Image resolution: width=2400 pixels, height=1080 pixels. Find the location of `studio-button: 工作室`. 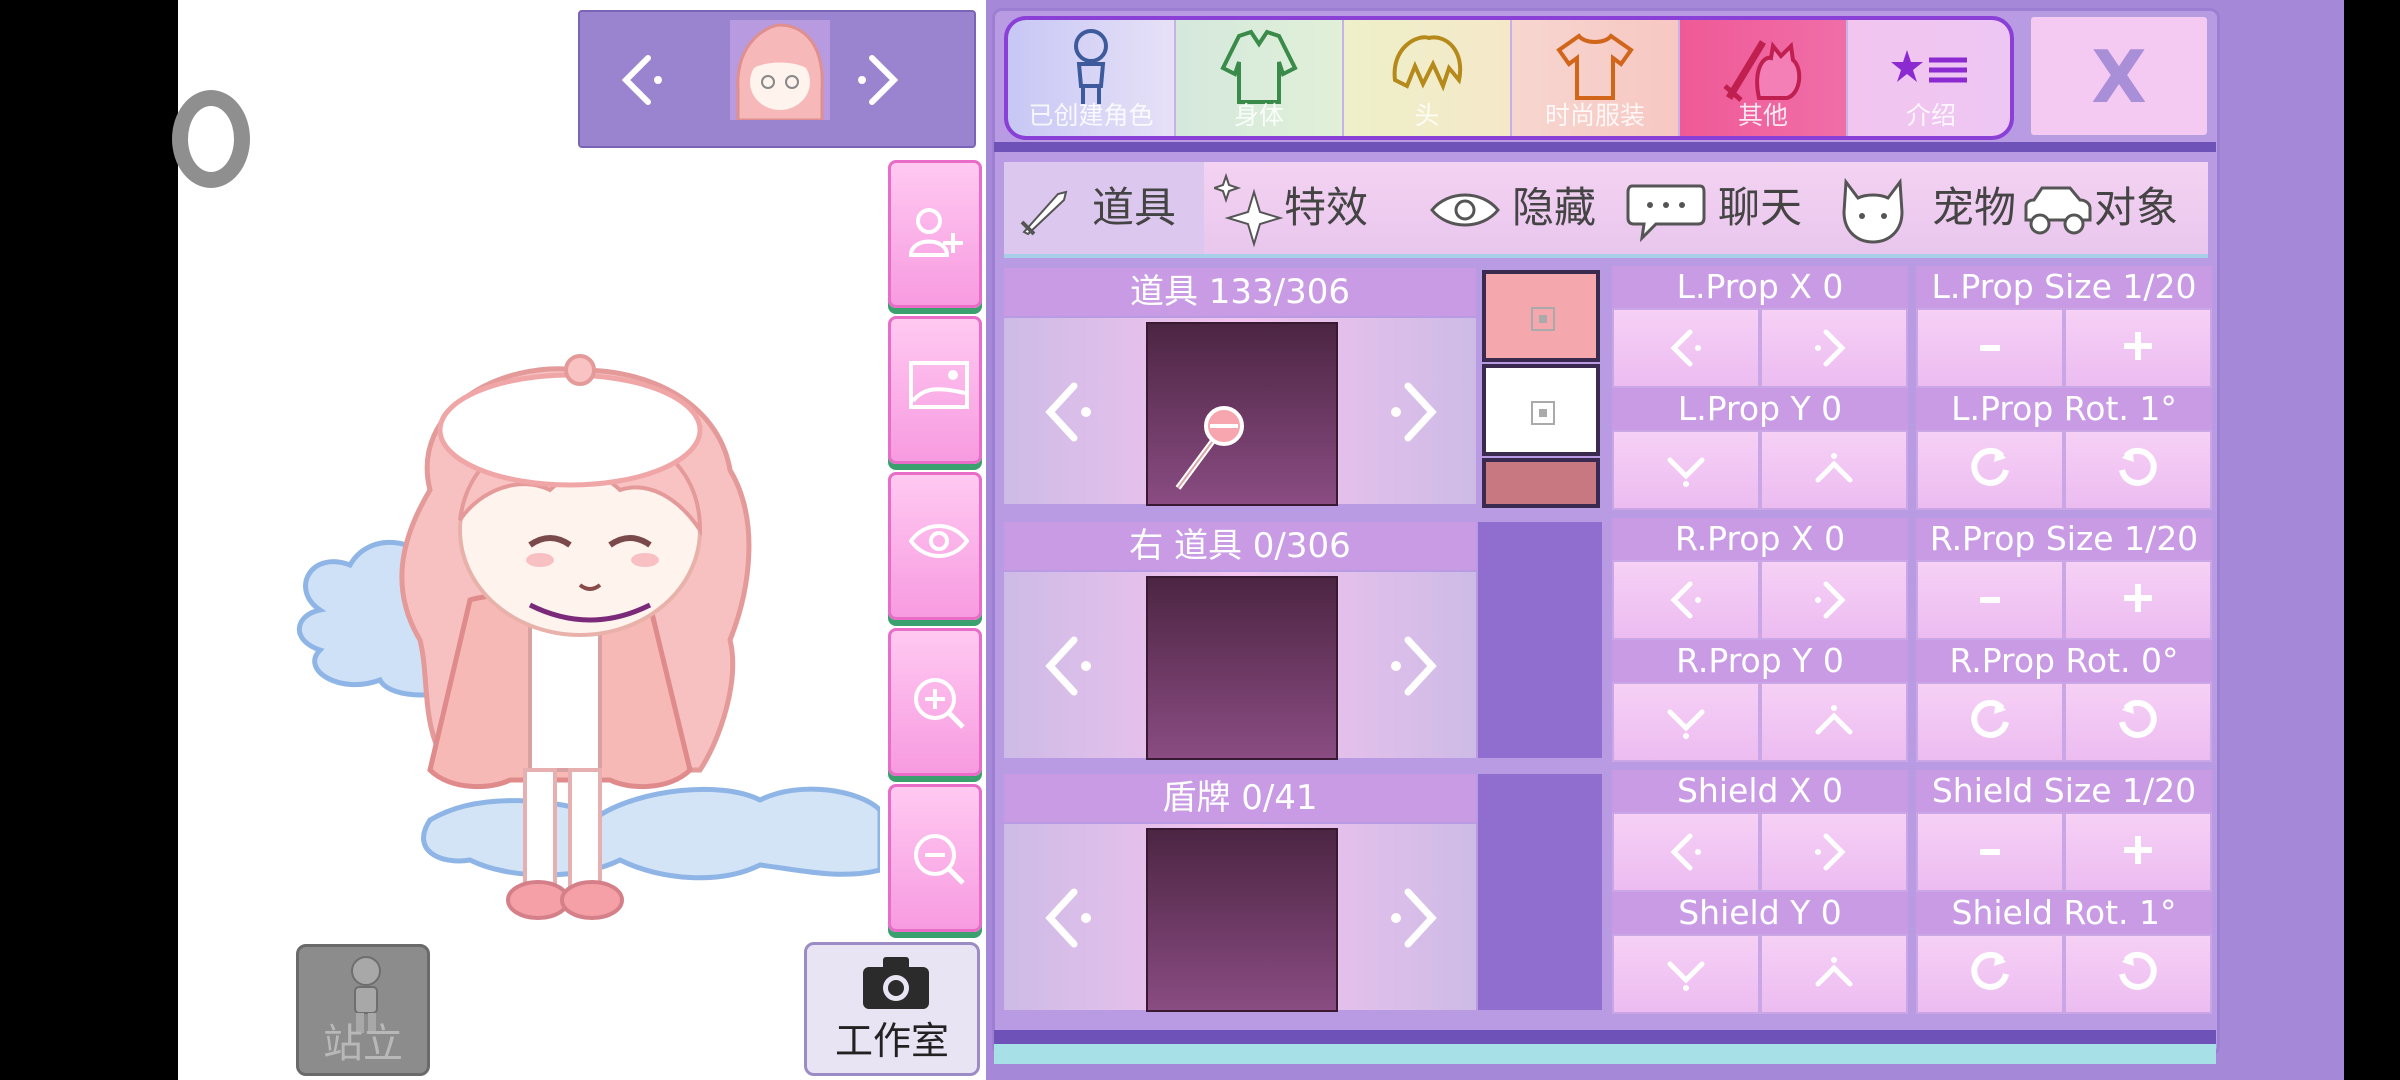

studio-button: 工作室 is located at coordinates (892, 1009).